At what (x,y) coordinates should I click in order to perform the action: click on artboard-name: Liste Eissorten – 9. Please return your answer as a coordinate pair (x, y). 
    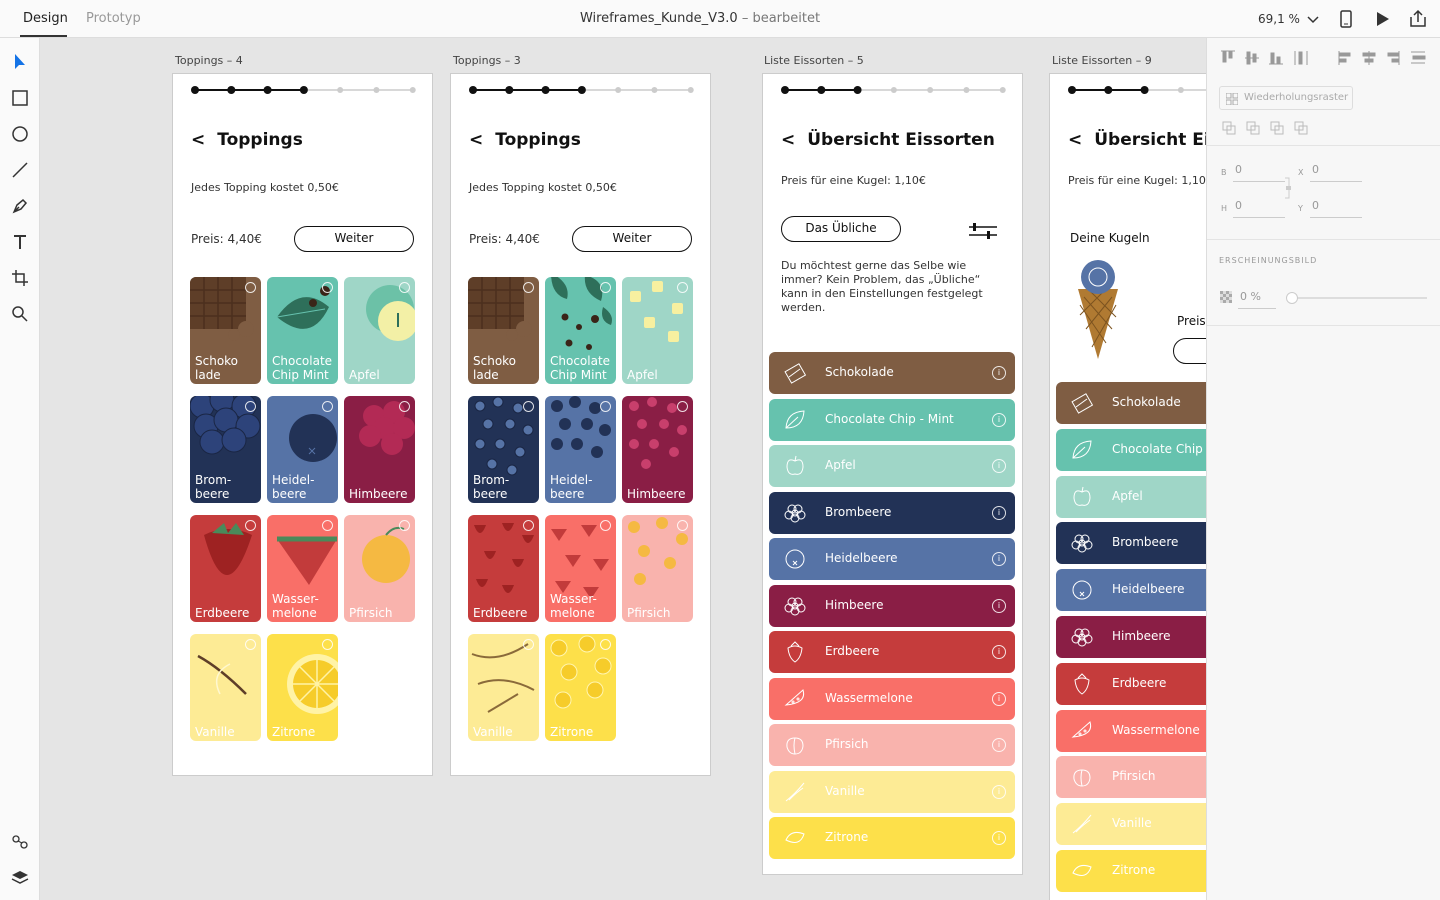
    Looking at the image, I should click on (1102, 60).